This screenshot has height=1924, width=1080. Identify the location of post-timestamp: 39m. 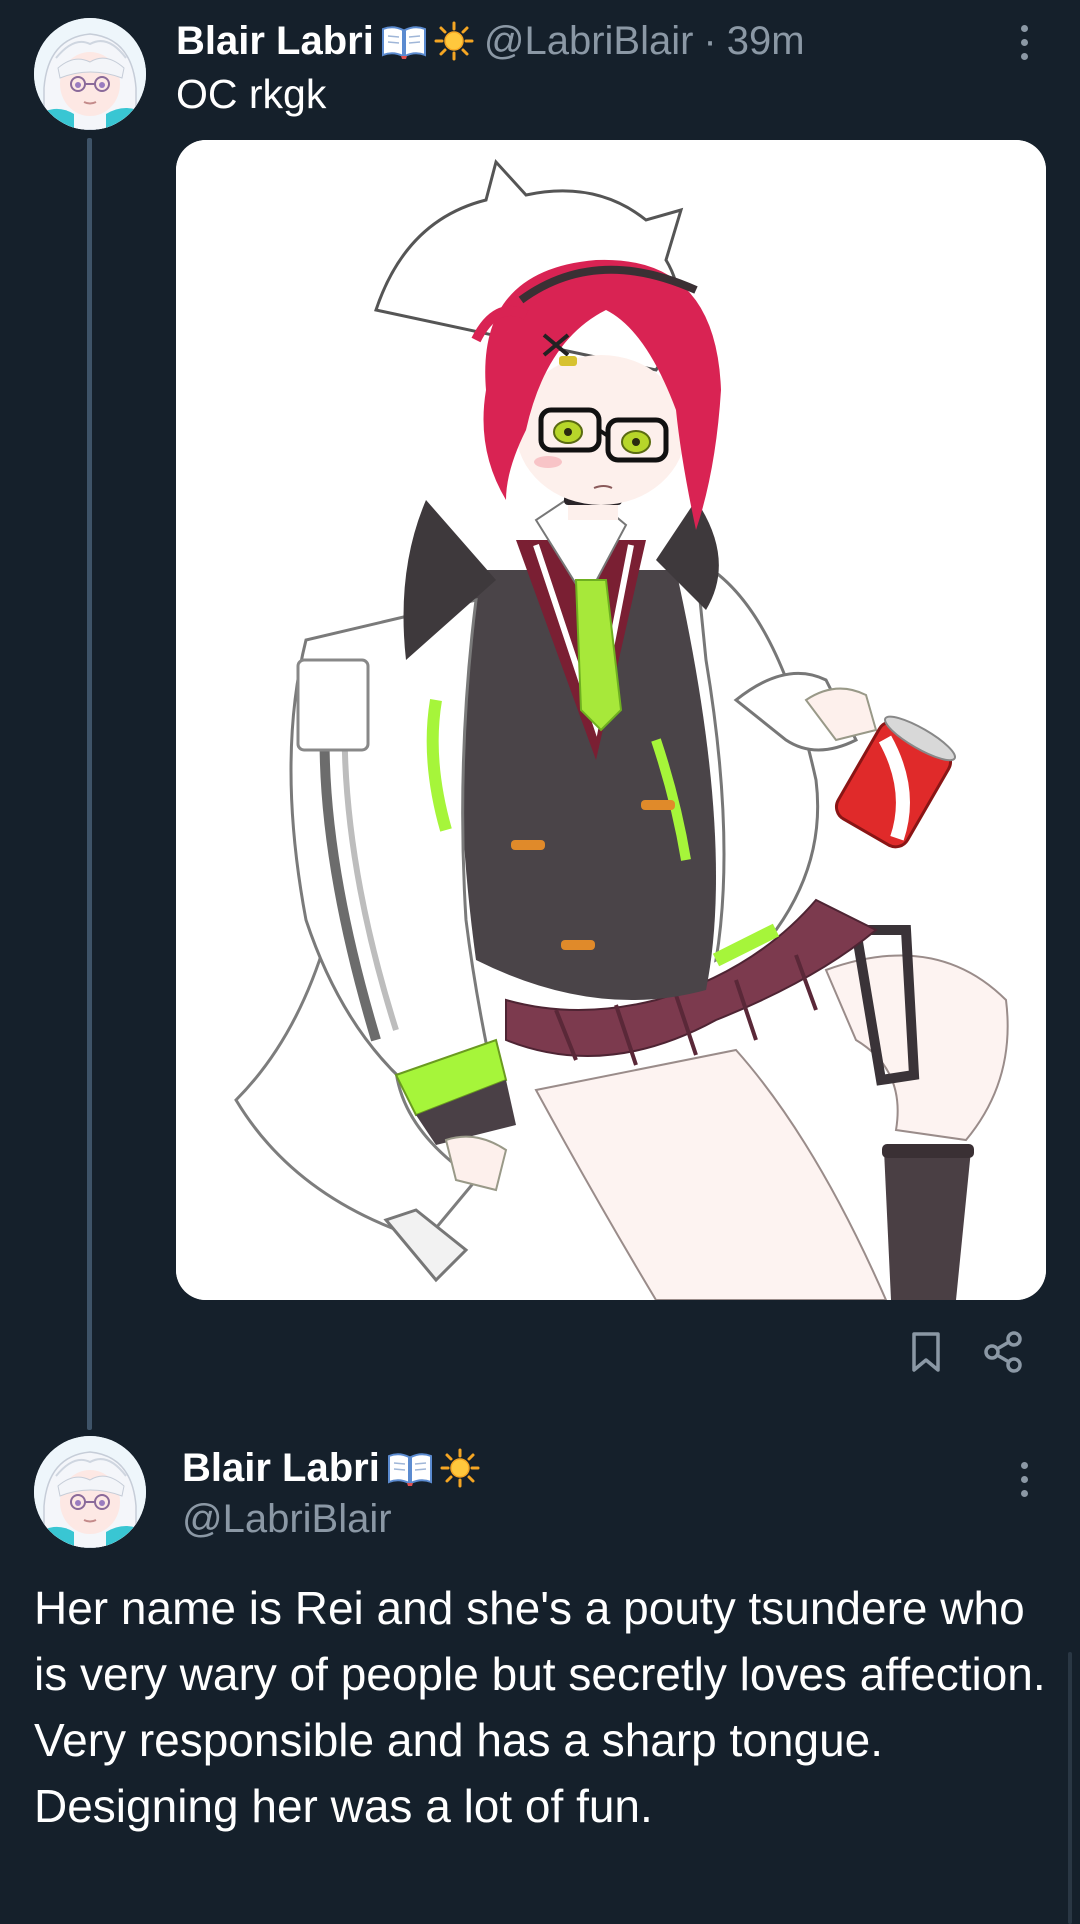
(766, 41).